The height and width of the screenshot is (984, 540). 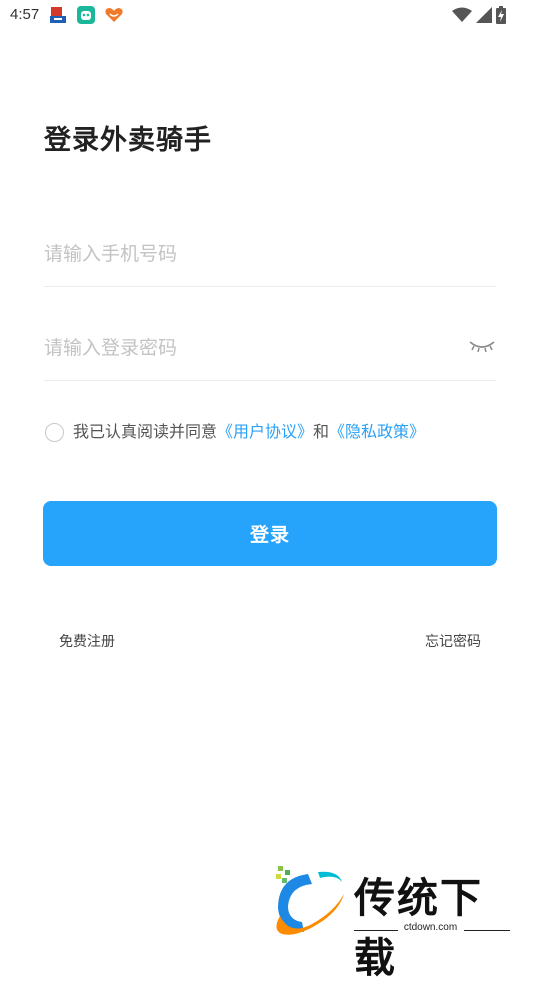 I want to click on battery-charging-icon, so click(x=501, y=15).